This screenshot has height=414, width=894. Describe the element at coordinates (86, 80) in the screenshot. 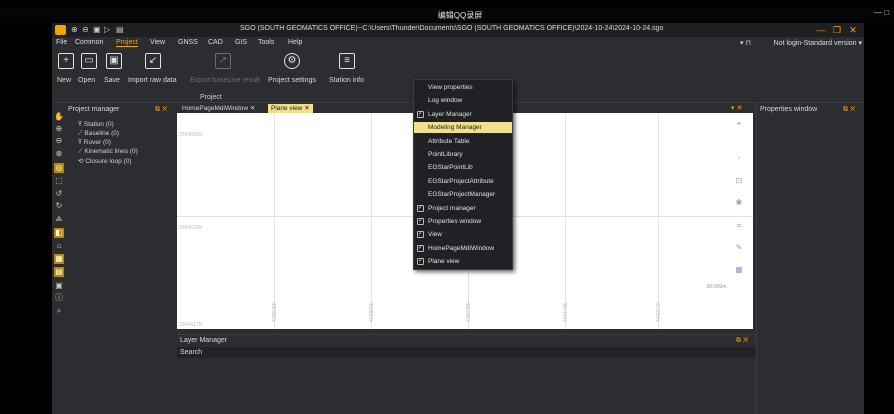

I see `open-button: Open` at that location.